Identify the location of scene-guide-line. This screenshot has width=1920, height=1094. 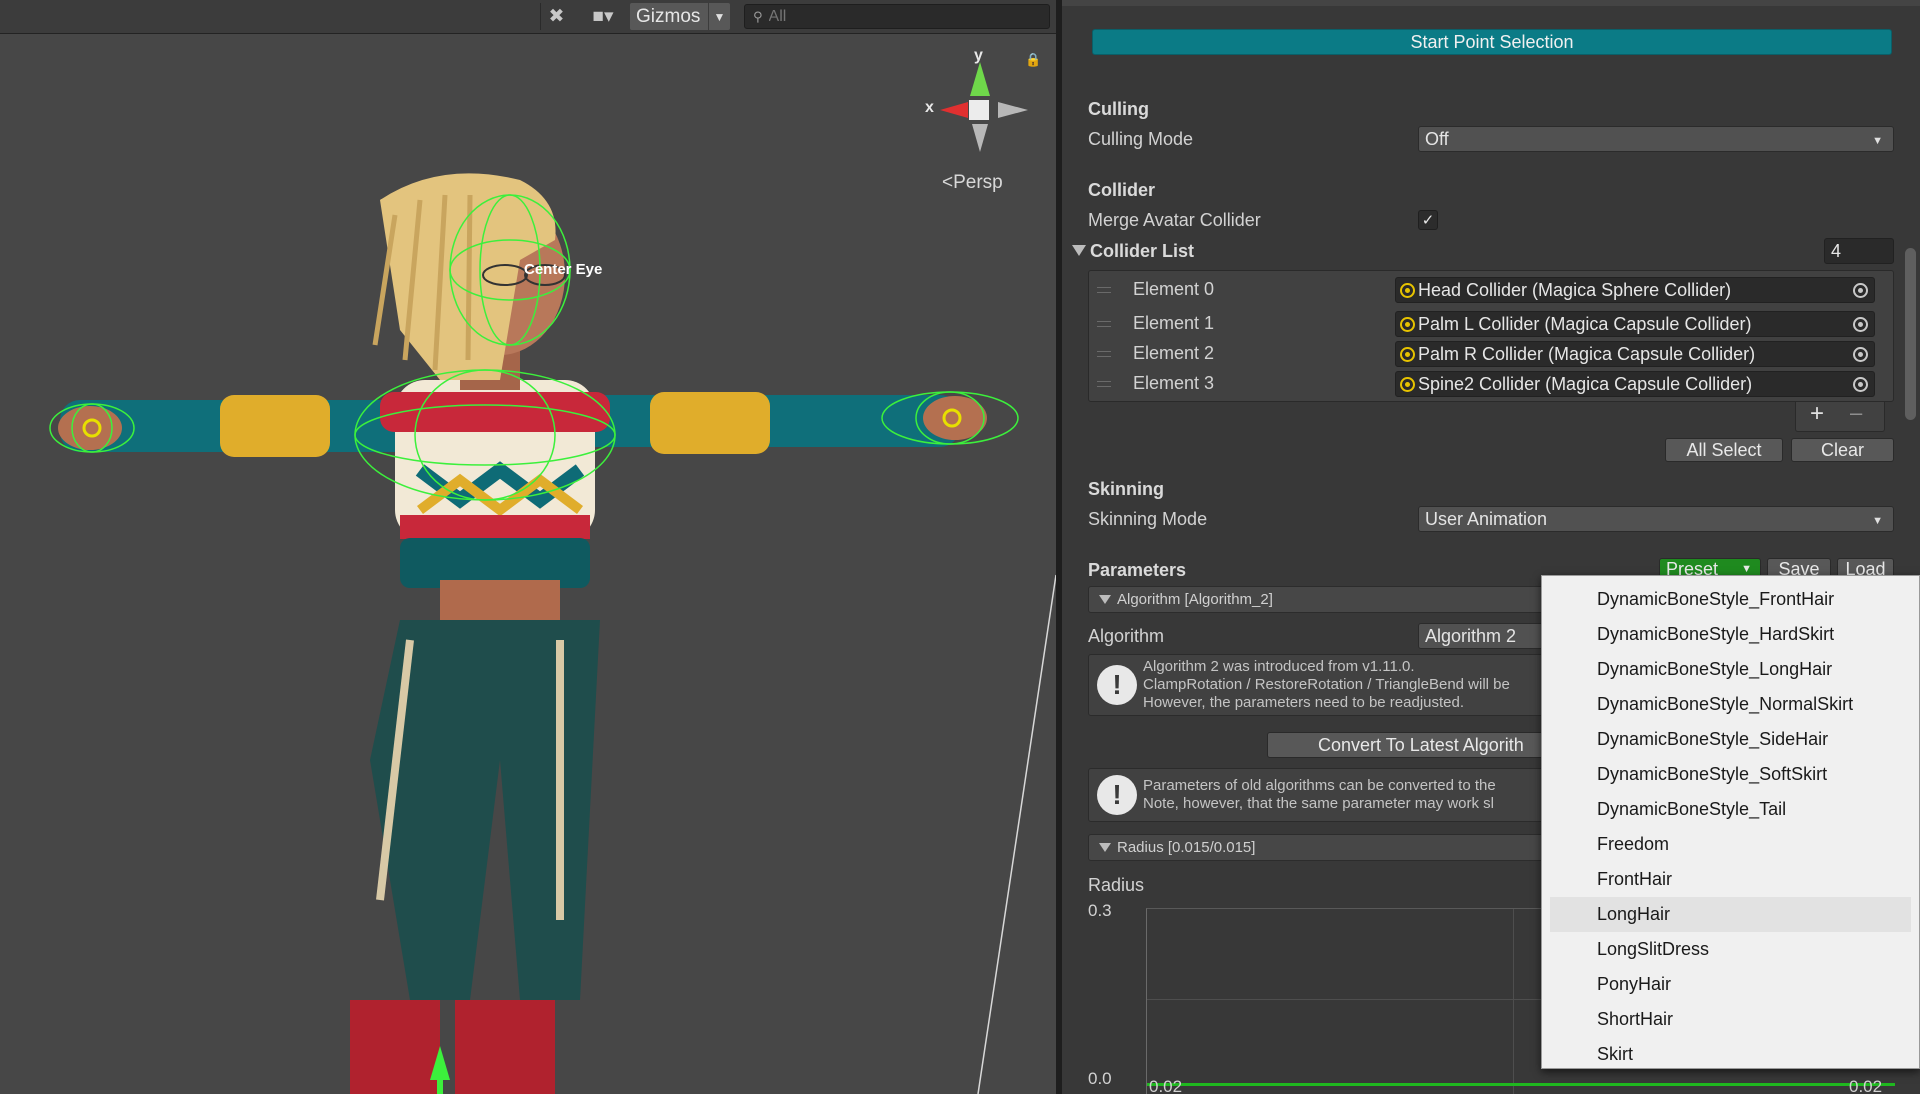
(1016, 834).